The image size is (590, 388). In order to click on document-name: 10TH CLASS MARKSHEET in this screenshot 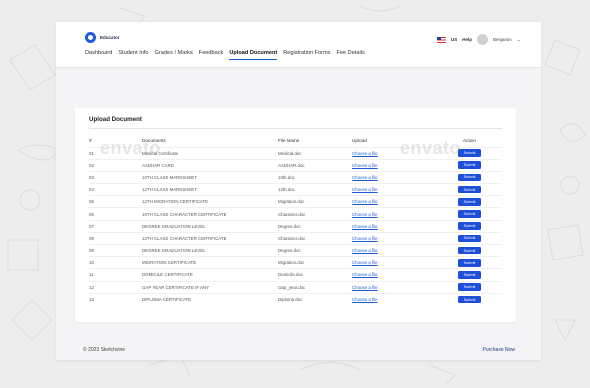, I will do `click(169, 177)`.